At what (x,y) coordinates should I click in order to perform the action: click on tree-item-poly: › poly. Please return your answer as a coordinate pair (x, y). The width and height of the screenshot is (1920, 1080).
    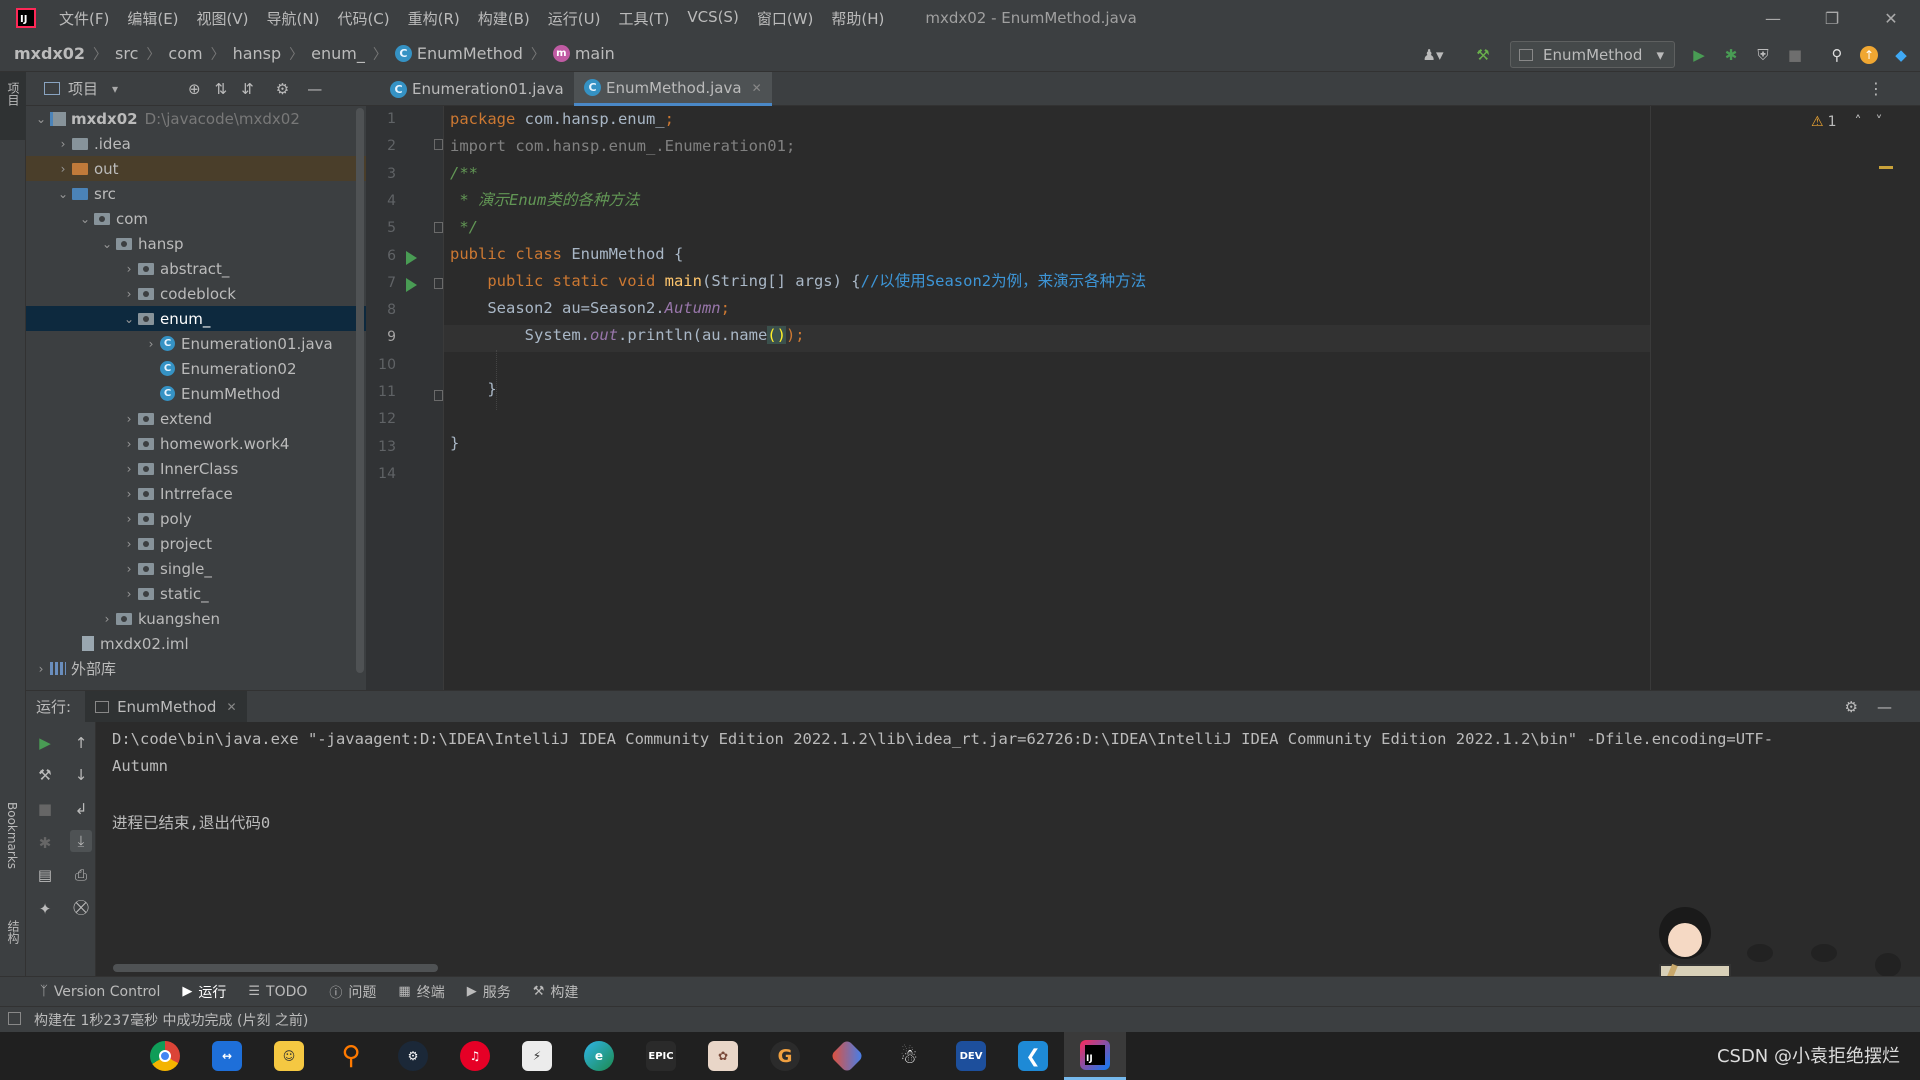
    Looking at the image, I should click on (196, 518).